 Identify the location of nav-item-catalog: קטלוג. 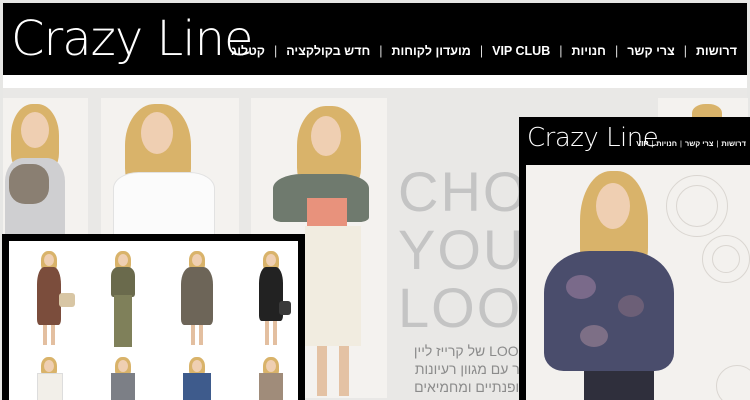
(248, 51).